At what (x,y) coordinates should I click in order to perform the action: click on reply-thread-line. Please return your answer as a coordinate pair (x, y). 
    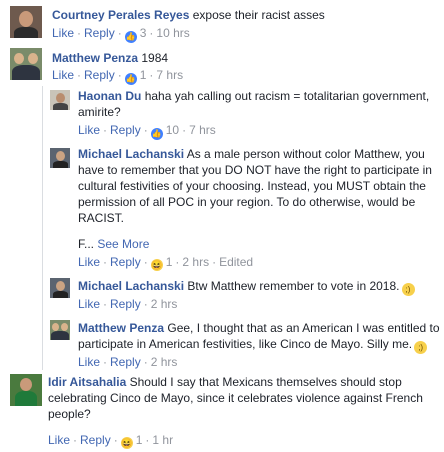
    Looking at the image, I should click on (42, 228).